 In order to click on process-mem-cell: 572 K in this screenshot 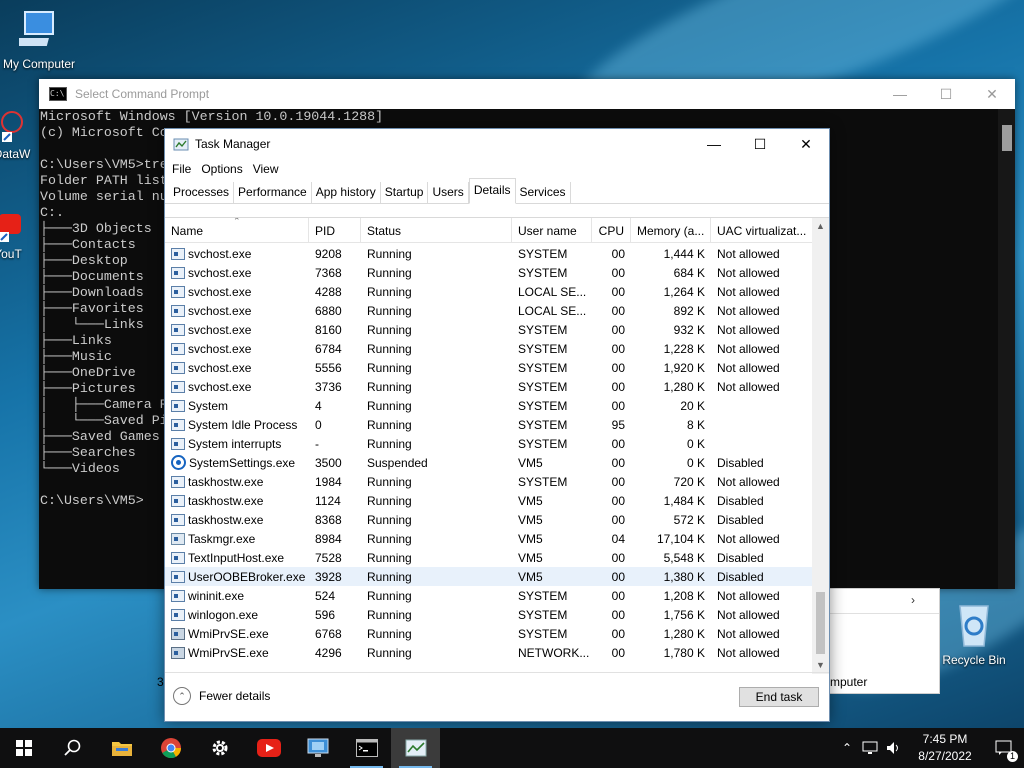, I will do `click(689, 519)`.